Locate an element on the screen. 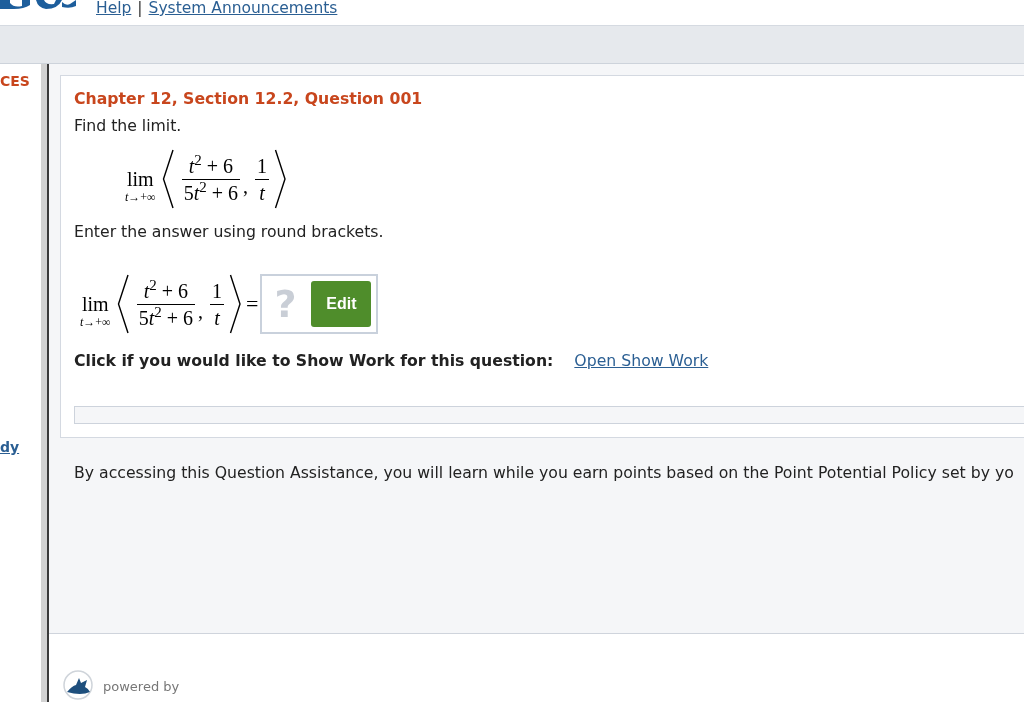 The height and width of the screenshot is (702, 1024). question-prompt: Find the limit. is located at coordinates (128, 126).